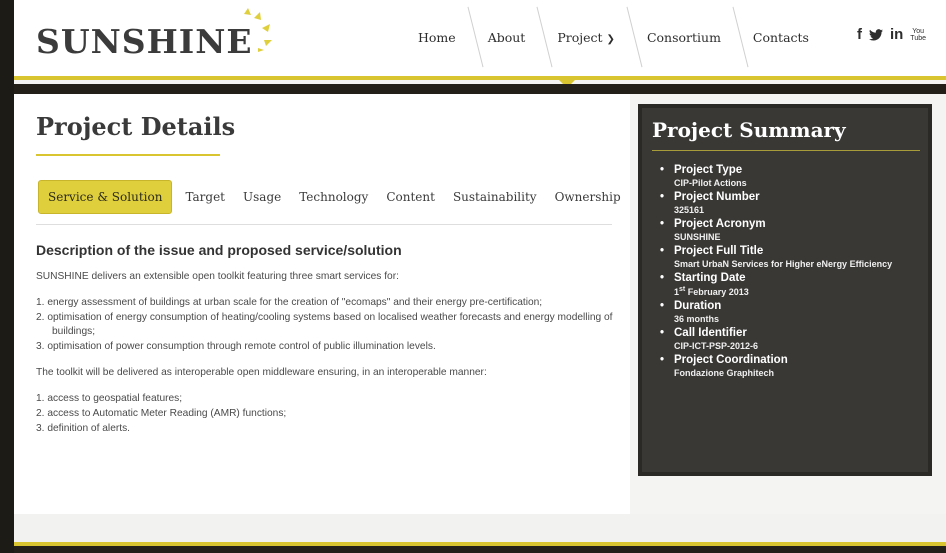  Describe the element at coordinates (716, 346) in the screenshot. I see `summary-value: CIP-ICT-PSP-2012-6` at that location.